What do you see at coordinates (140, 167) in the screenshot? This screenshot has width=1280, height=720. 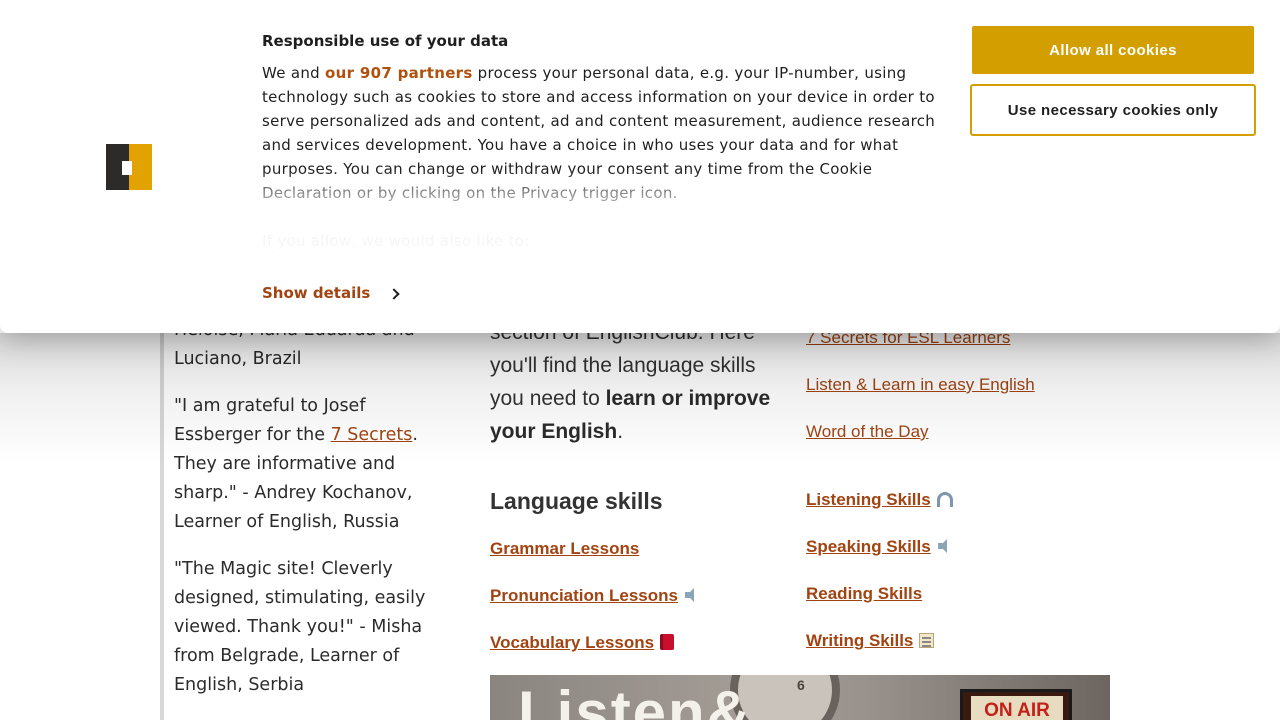 I see `logo-gold-half` at bounding box center [140, 167].